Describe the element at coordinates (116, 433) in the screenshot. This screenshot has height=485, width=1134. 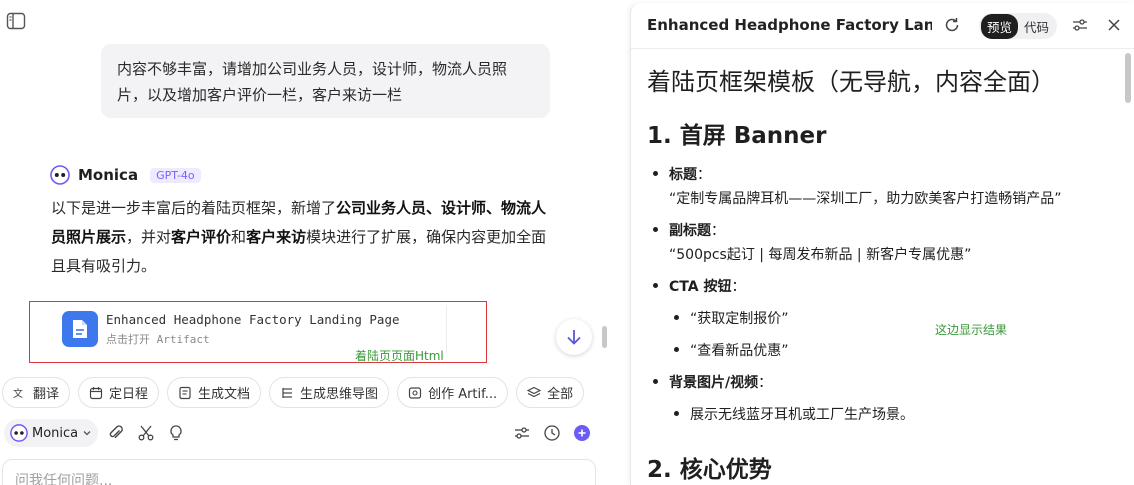
I see `attach-icon` at that location.